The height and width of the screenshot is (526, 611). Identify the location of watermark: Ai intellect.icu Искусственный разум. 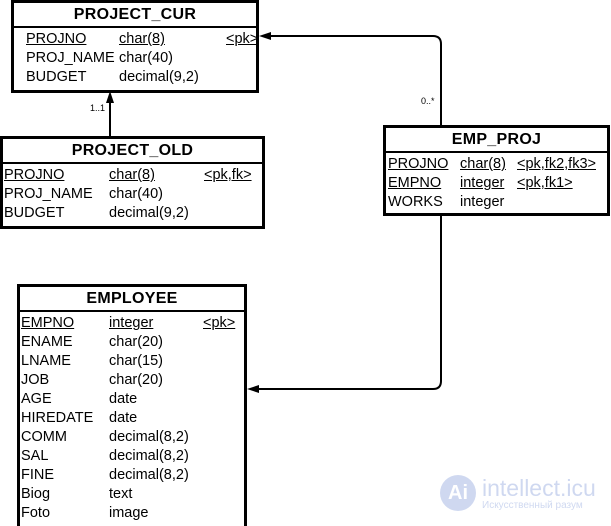
(518, 493).